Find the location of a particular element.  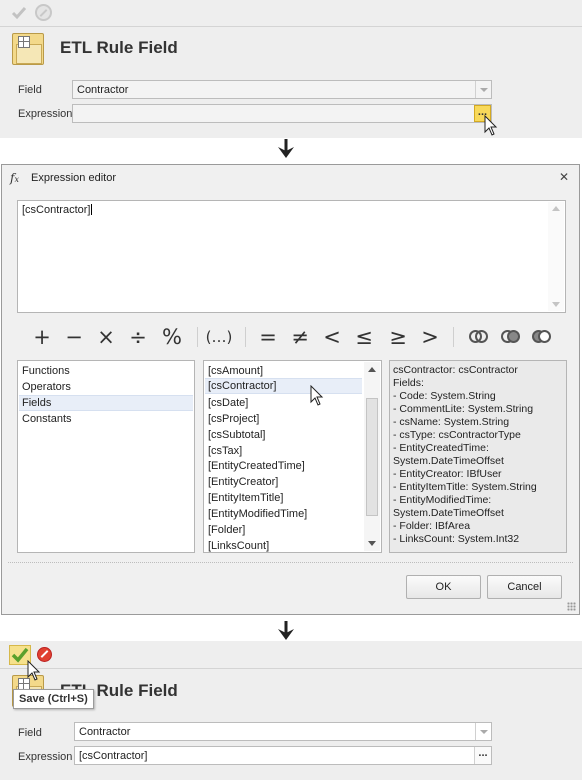

difference-icon is located at coordinates (542, 337).